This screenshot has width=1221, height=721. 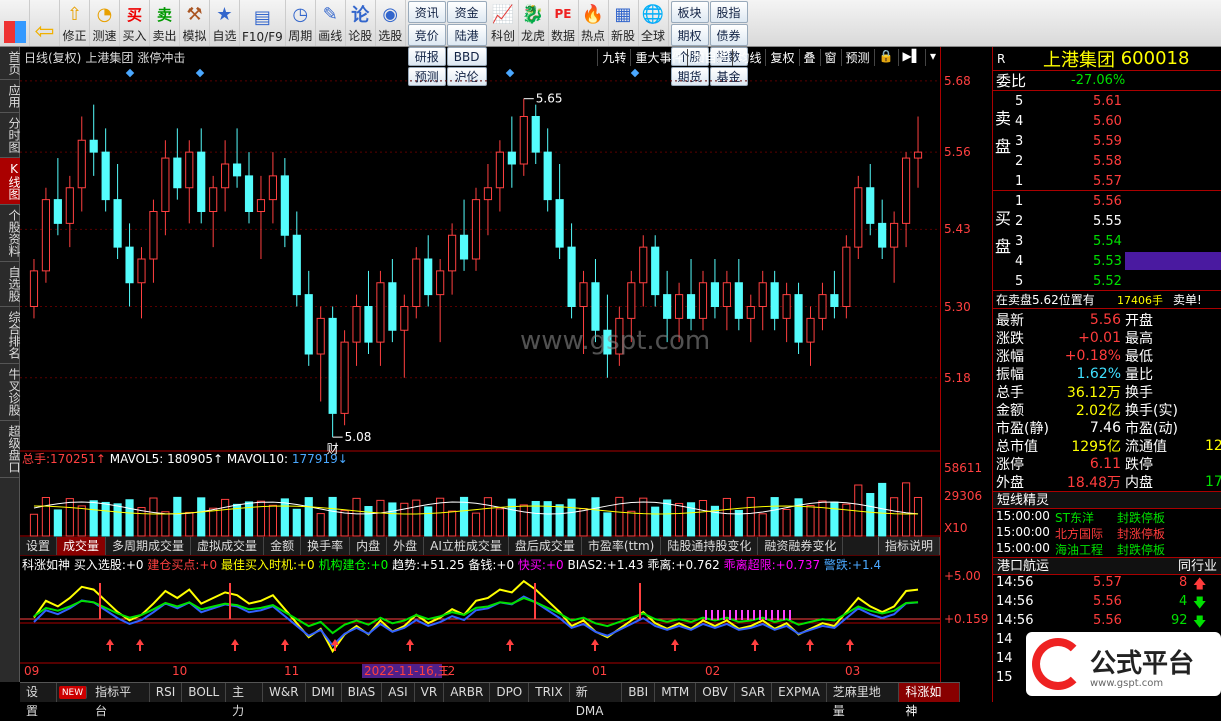 What do you see at coordinates (45, 23) in the screenshot?
I see `toolbar-back-button: ⇦` at bounding box center [45, 23].